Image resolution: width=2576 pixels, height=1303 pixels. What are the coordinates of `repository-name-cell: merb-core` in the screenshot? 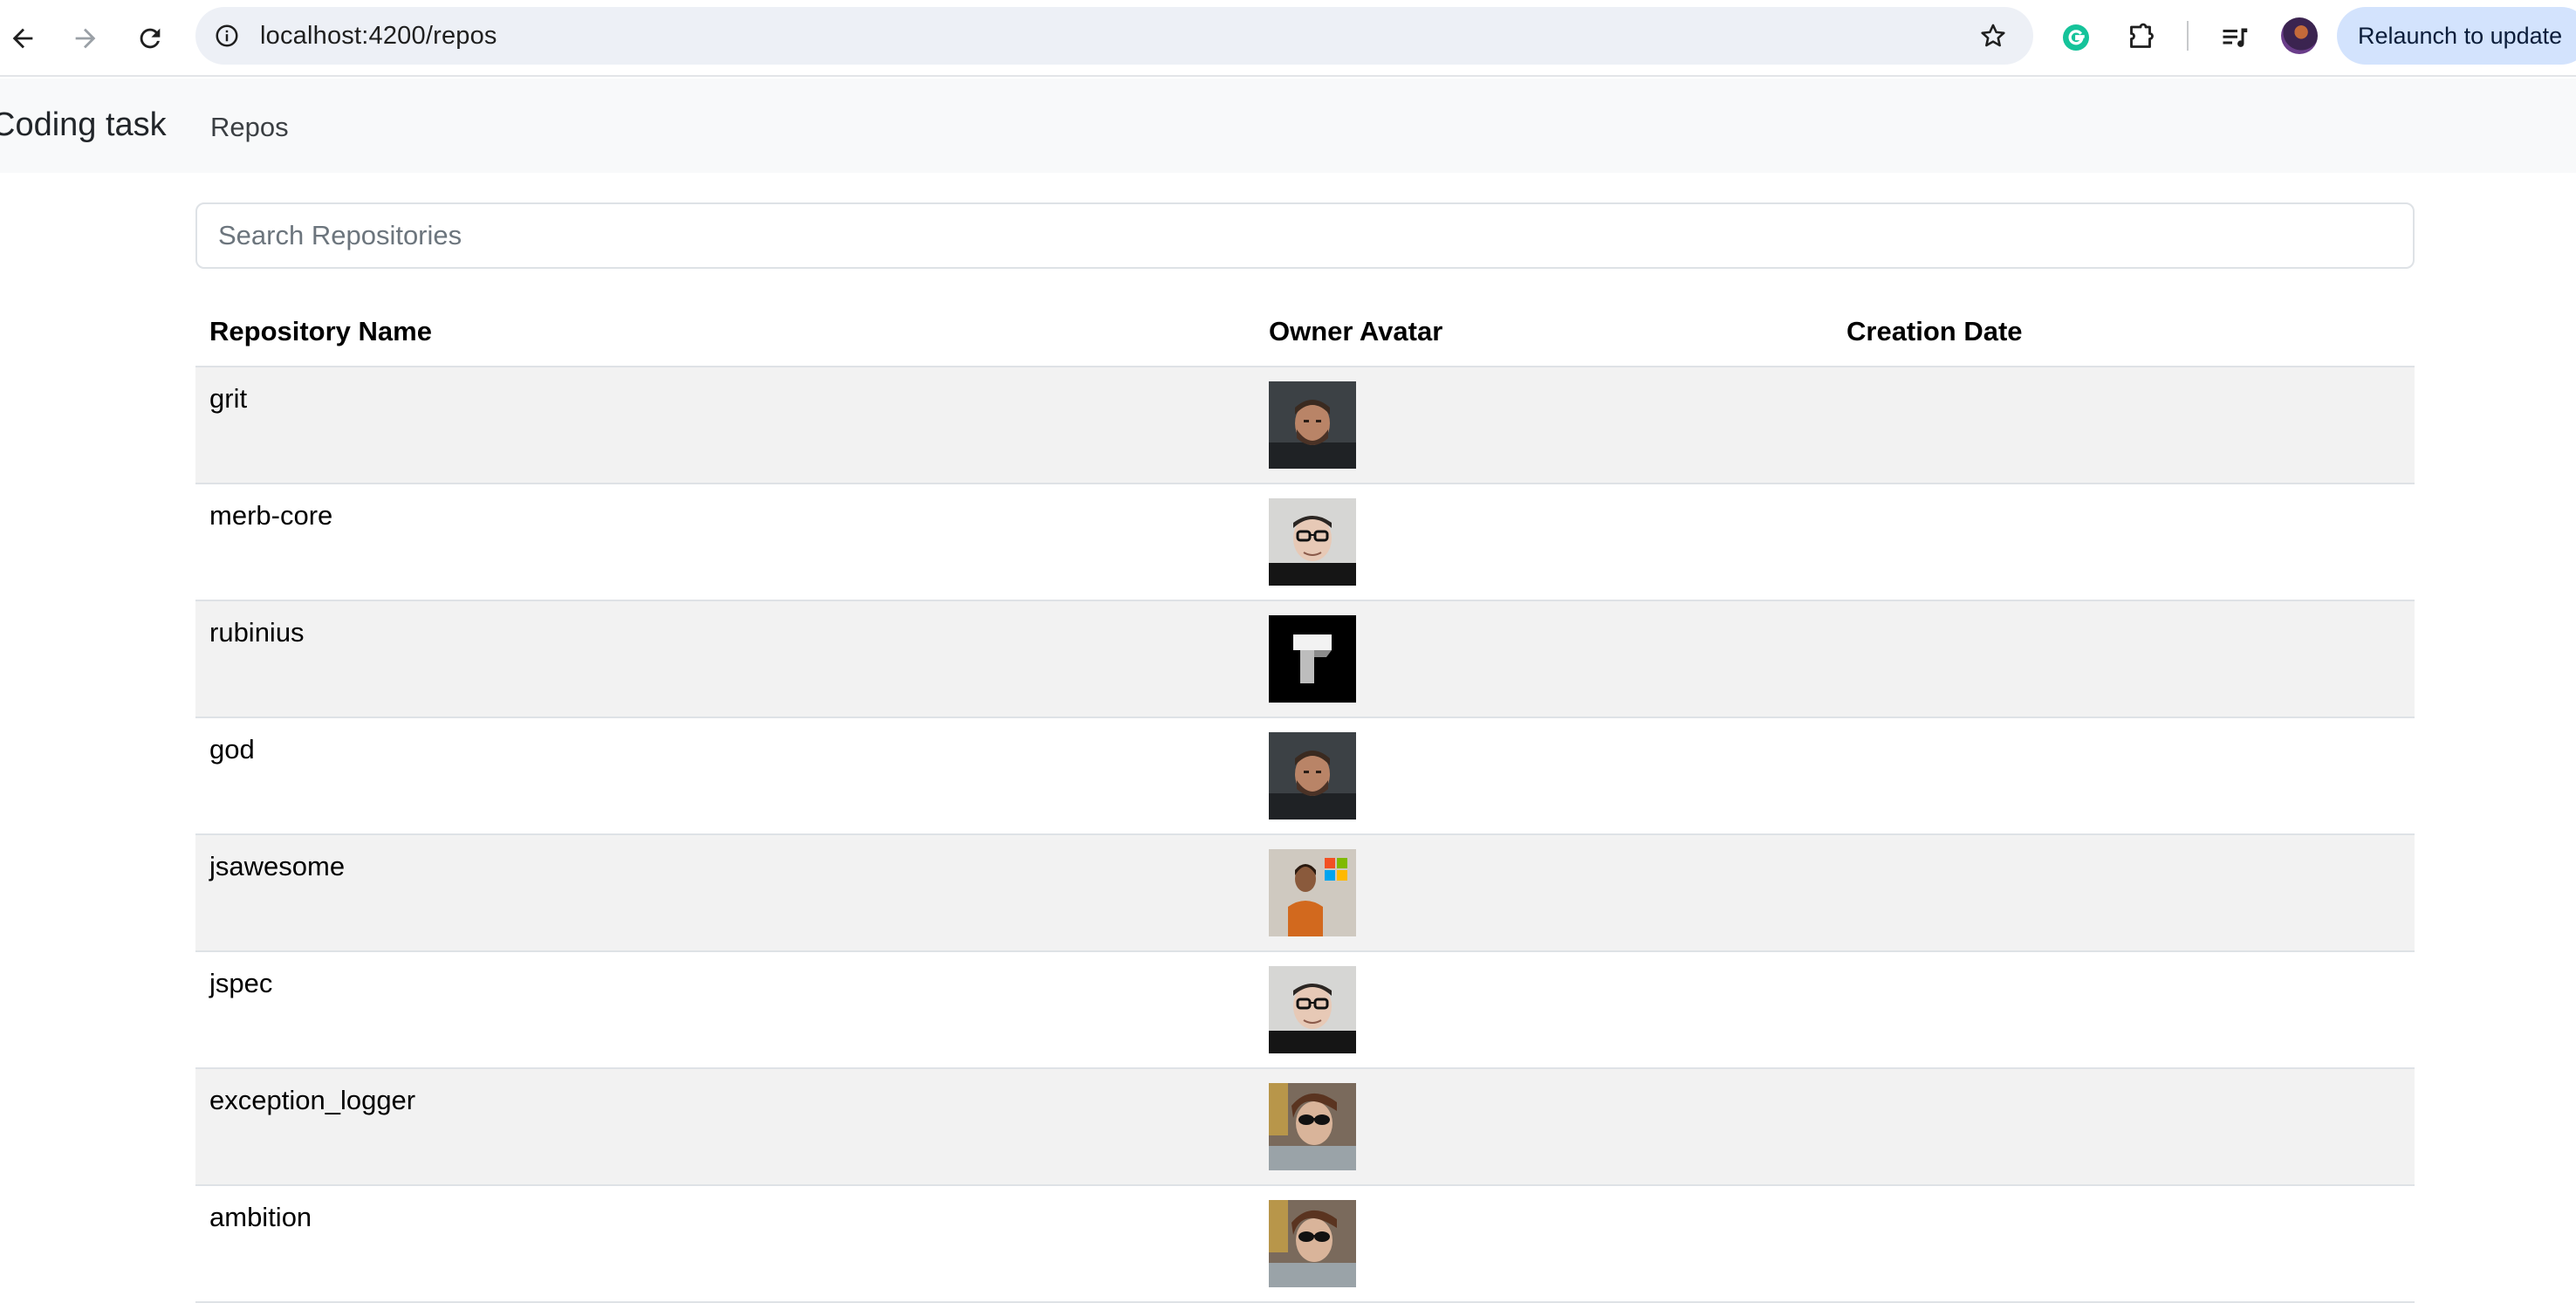 It's located at (725, 542).